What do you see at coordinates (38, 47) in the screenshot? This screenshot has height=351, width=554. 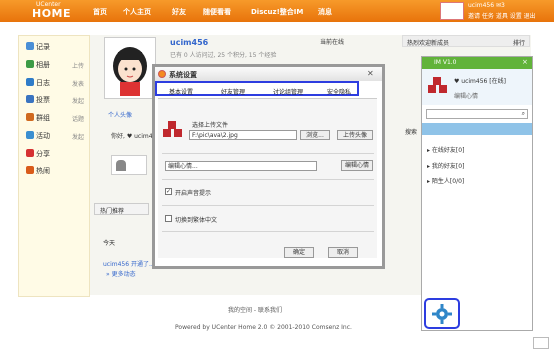 I see `sidebar-item-records: 记录` at bounding box center [38, 47].